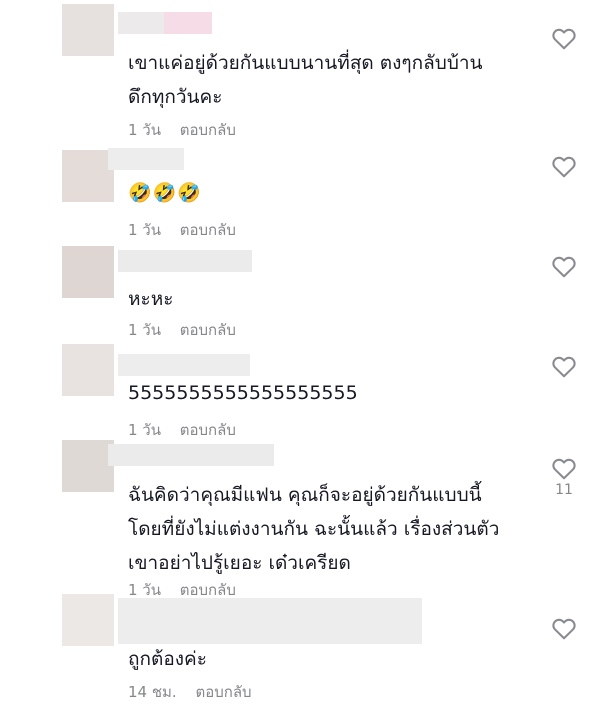 This screenshot has height=707, width=600. Describe the element at coordinates (151, 299) in the screenshot. I see `comment-text: หะหะ` at that location.